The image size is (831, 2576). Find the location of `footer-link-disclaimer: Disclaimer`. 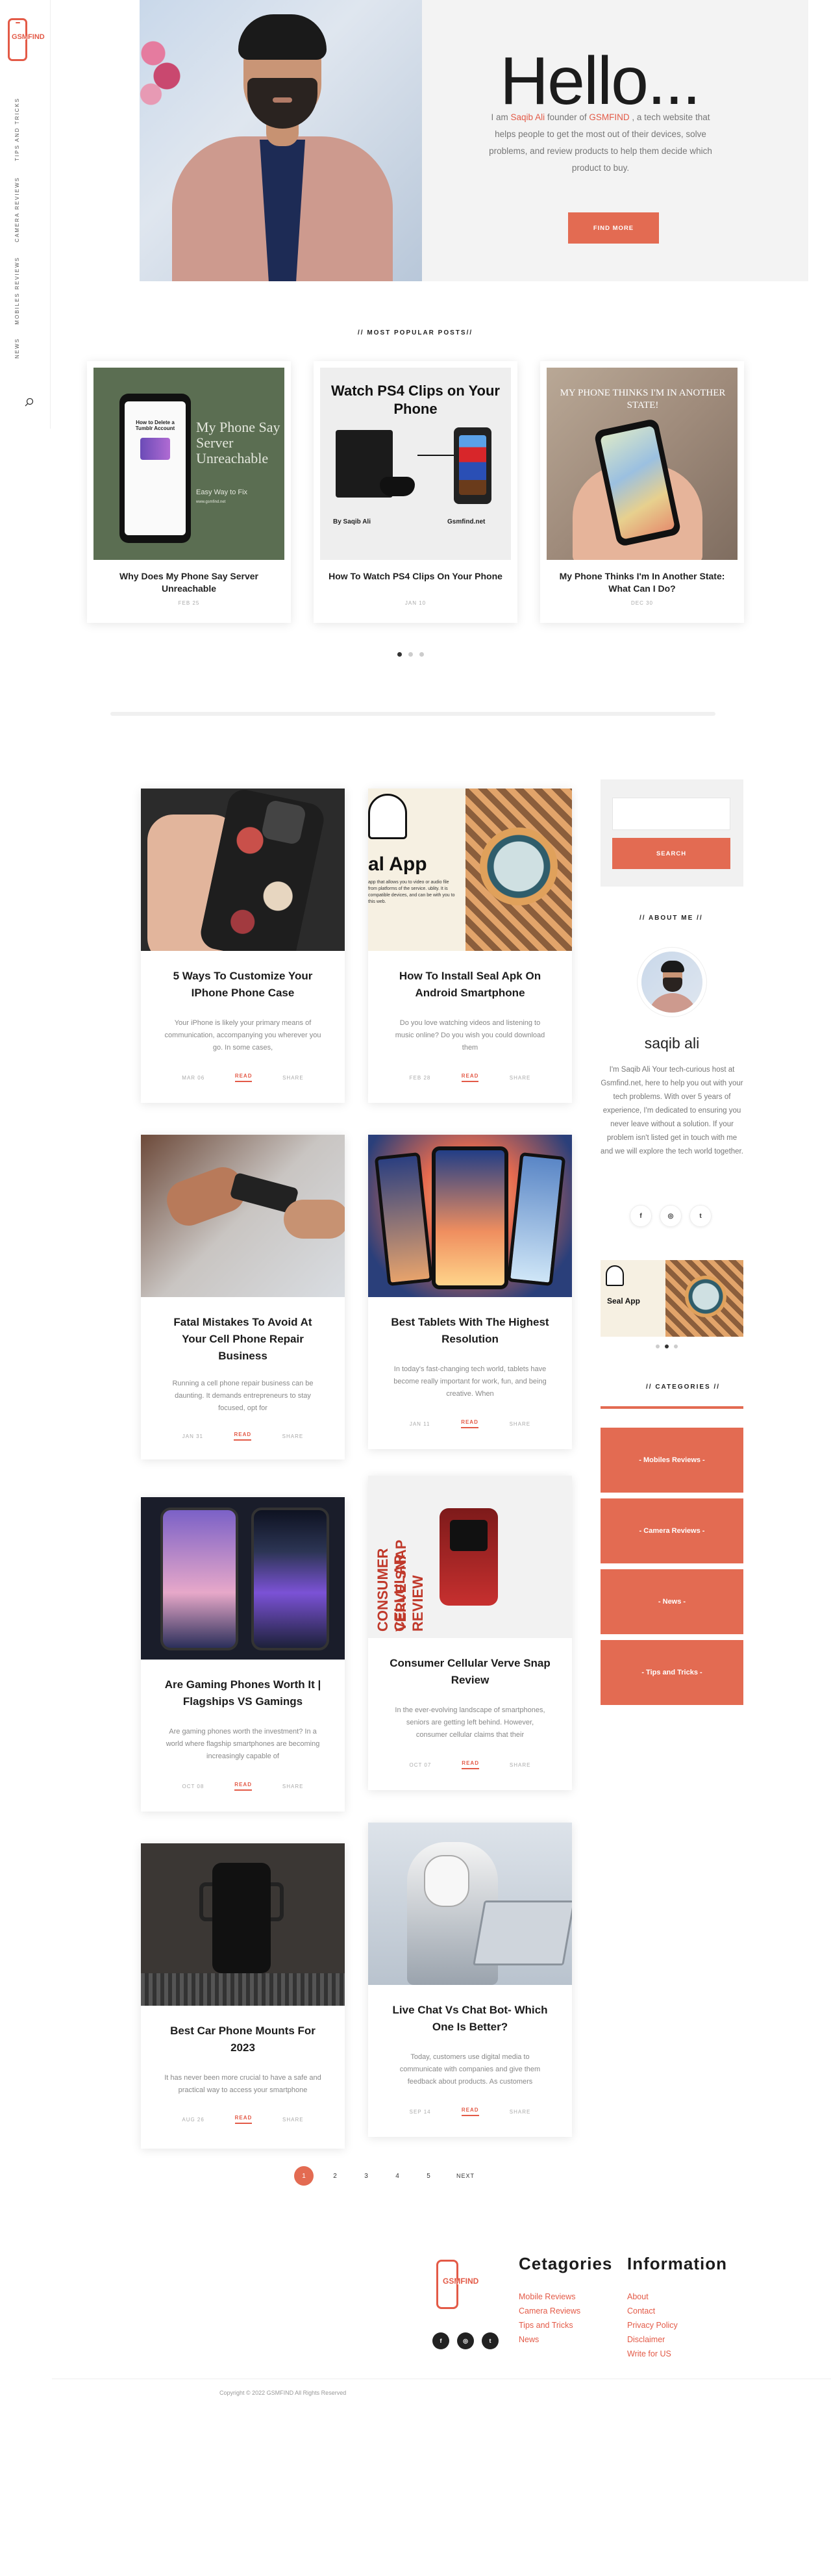

footer-link-disclaimer: Disclaimer is located at coordinates (652, 2339).